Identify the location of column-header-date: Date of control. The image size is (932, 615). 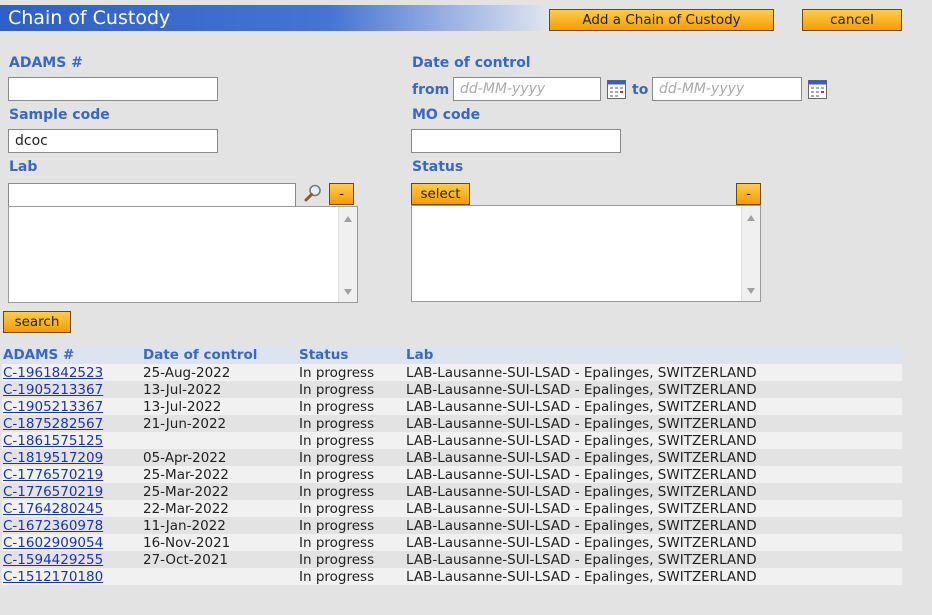
(220, 355).